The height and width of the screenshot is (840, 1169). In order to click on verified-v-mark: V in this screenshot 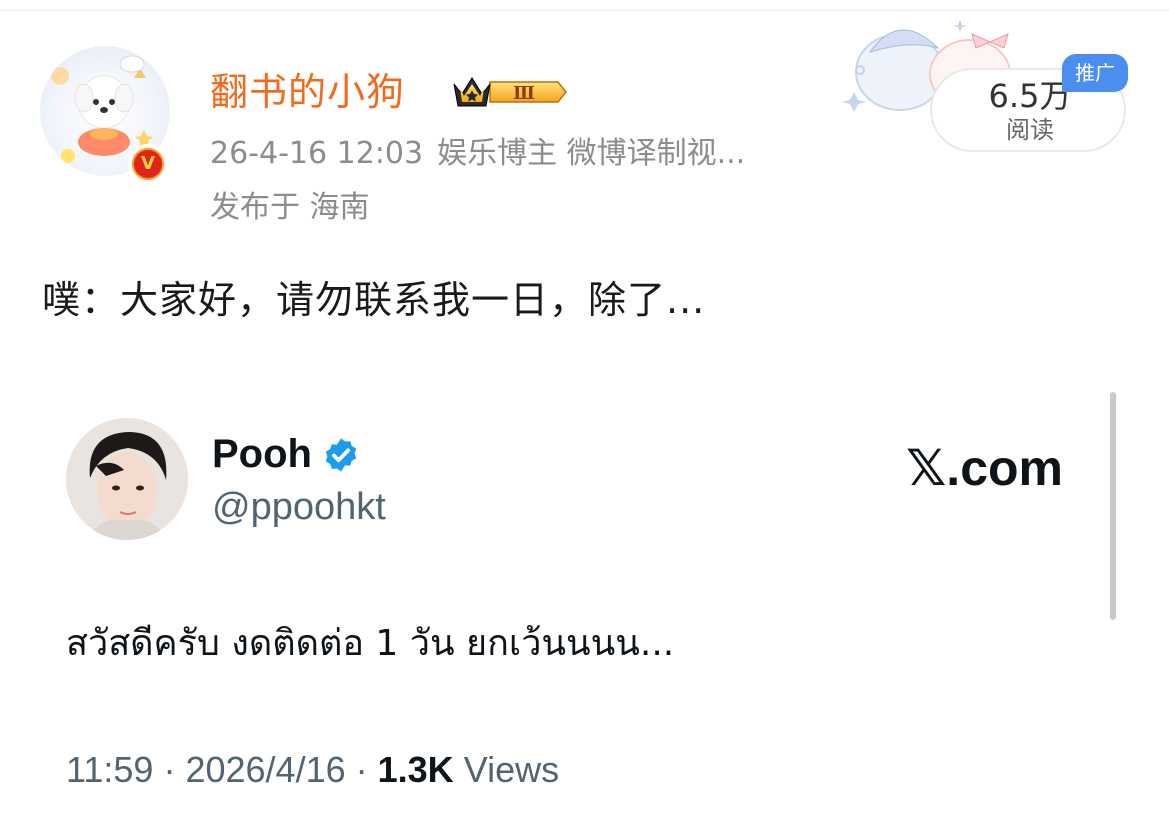, I will do `click(148, 164)`.